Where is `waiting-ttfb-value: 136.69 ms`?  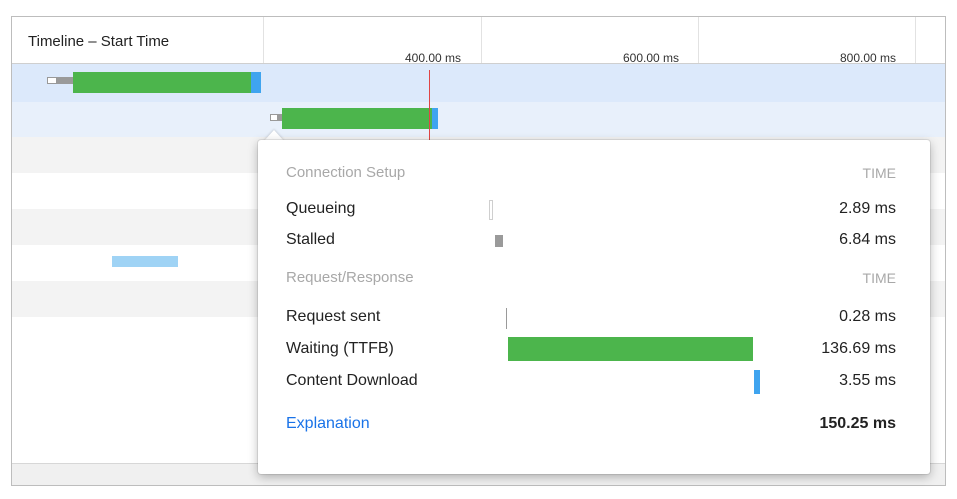 waiting-ttfb-value: 136.69 ms is located at coordinates (858, 348).